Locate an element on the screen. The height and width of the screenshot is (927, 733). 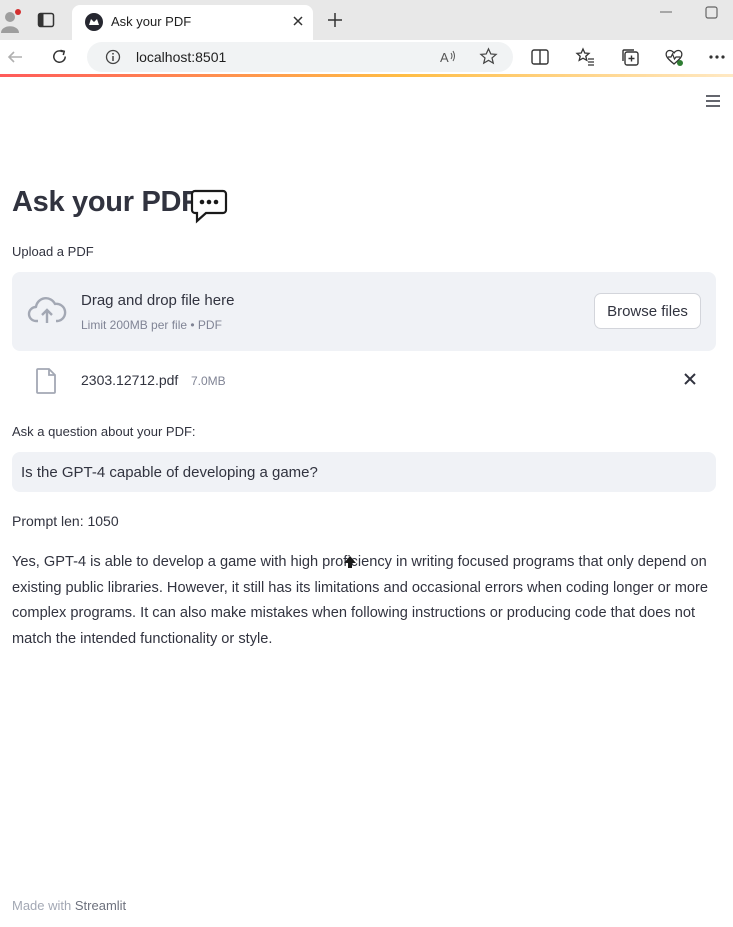
streamlit-link: Streamlit is located at coordinates (100, 905).